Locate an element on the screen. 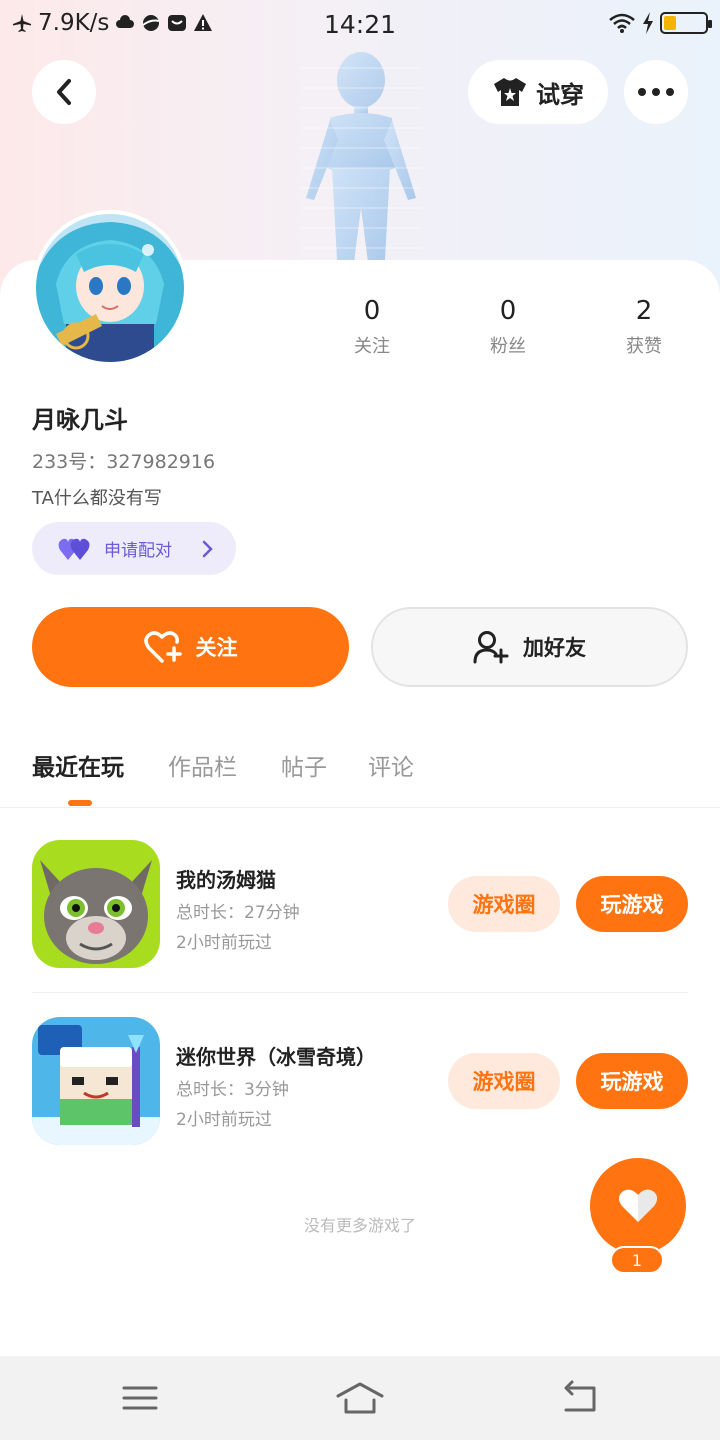 The width and height of the screenshot is (720, 1440). tabs-divider is located at coordinates (360, 807).